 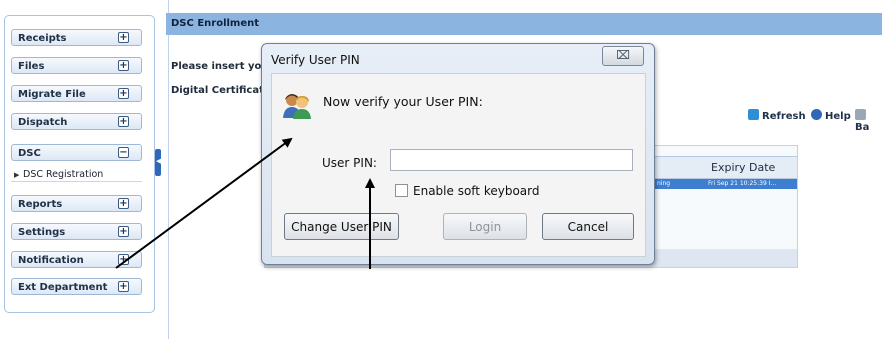 What do you see at coordinates (220, 66) in the screenshot?
I see `instruction-text: Please insert you` at bounding box center [220, 66].